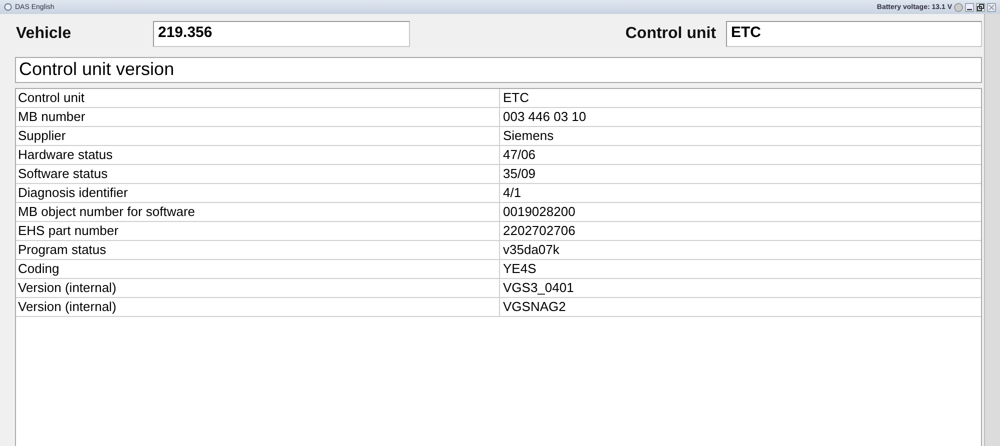 Image resolution: width=1000 pixels, height=446 pixels. Describe the element at coordinates (531, 250) in the screenshot. I see `table-cell-text: v35da07k` at that location.